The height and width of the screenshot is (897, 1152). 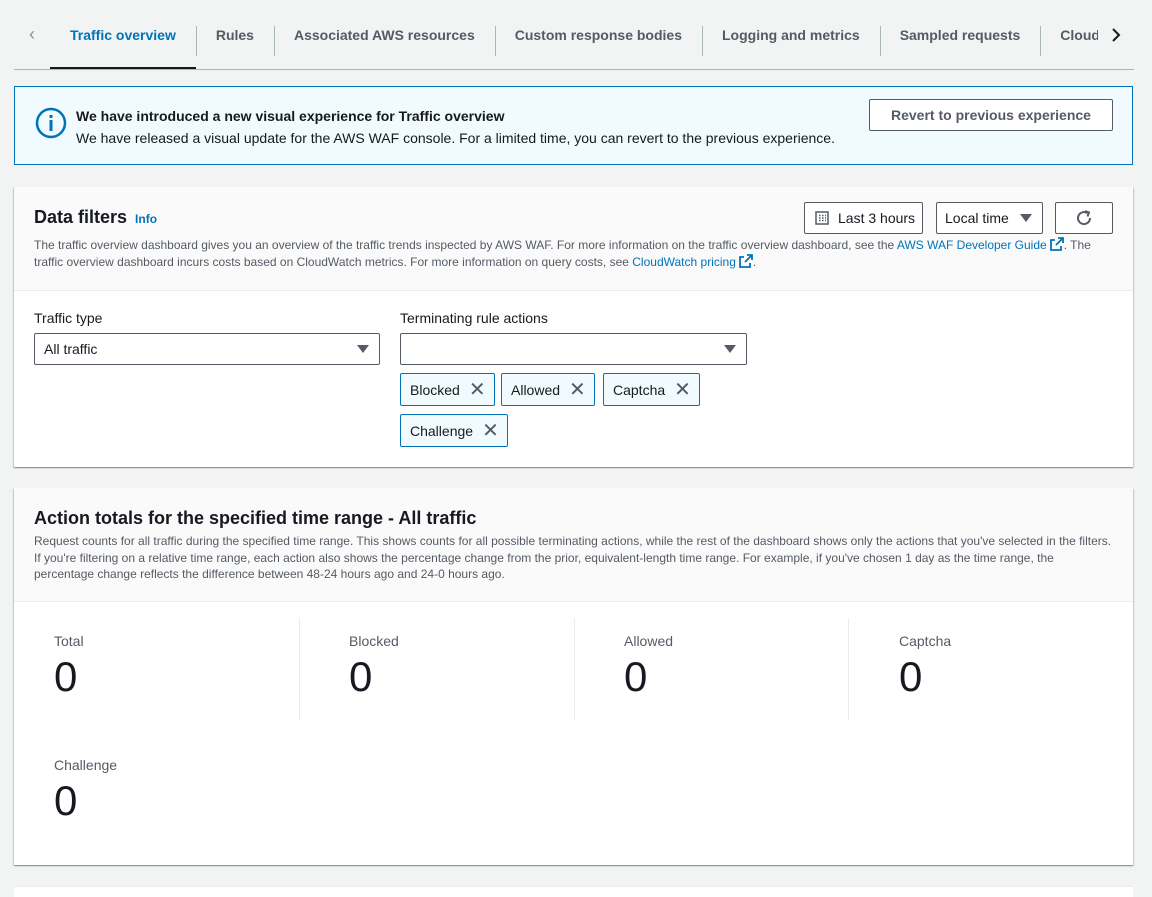 I want to click on desc-text-3: ., so click(x=754, y=261).